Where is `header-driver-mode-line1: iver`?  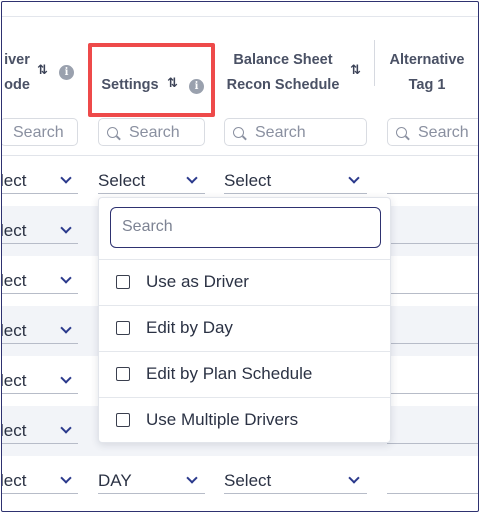 header-driver-mode-line1: iver is located at coordinates (17, 60).